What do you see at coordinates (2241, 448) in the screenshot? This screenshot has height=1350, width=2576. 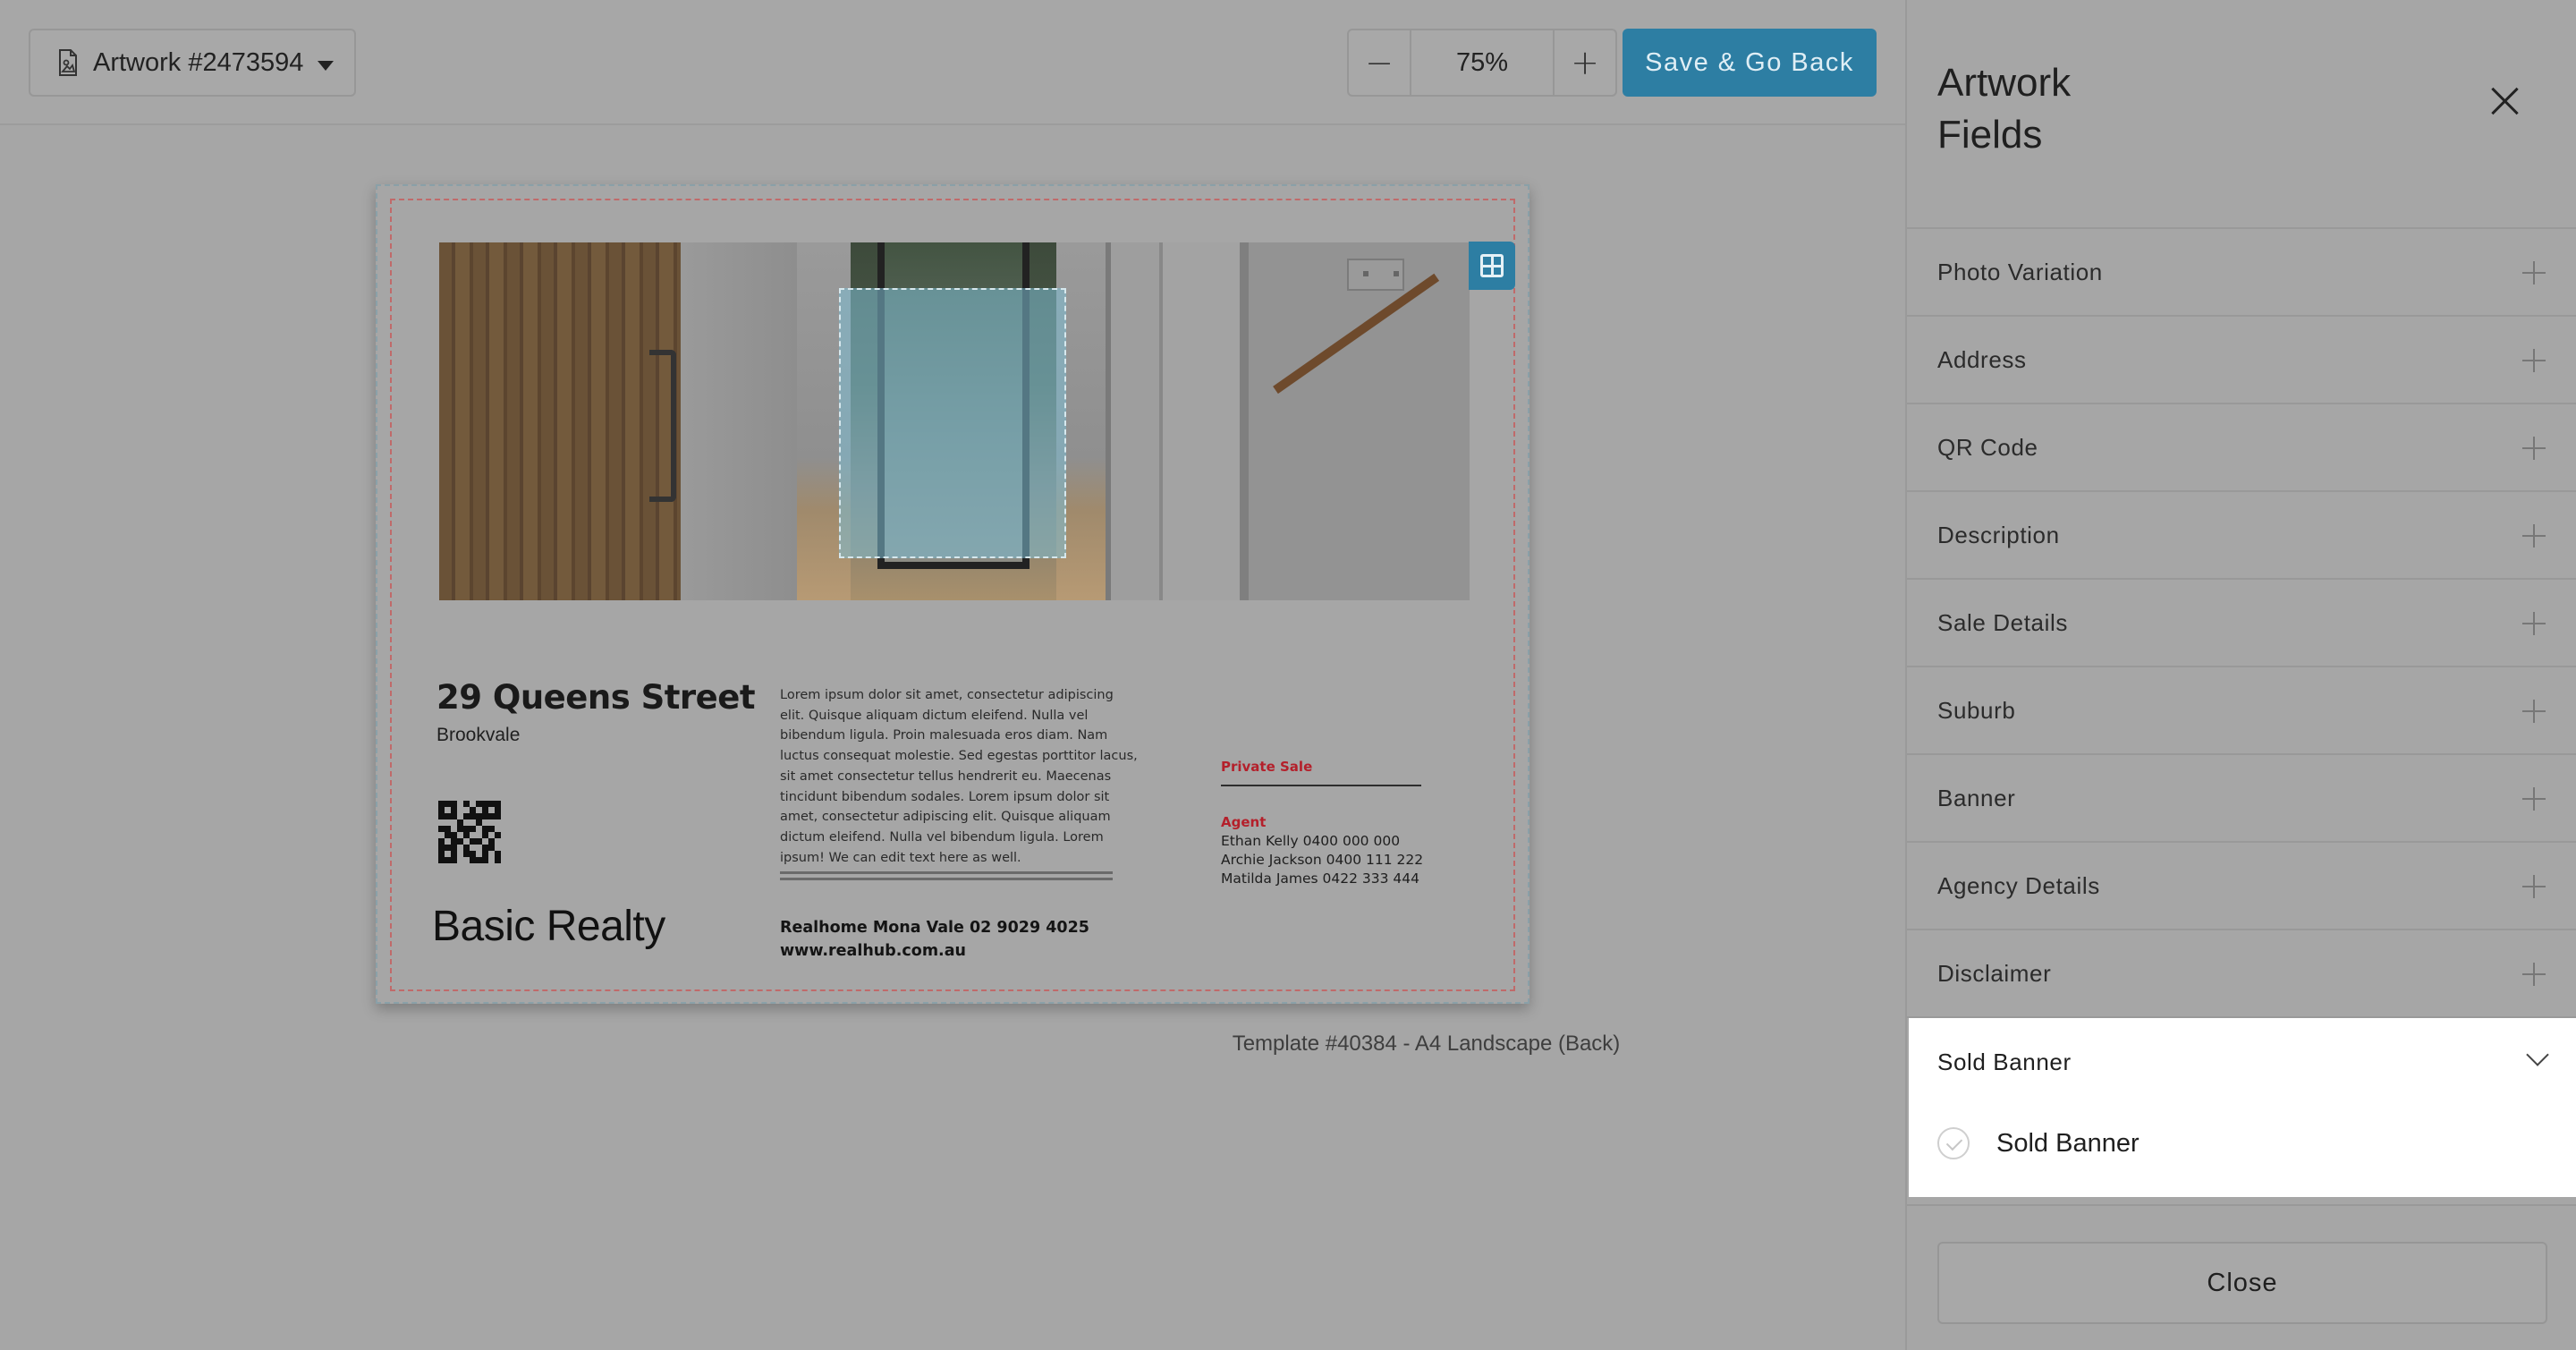 I see `field-row-qr-code: QR Code` at bounding box center [2241, 448].